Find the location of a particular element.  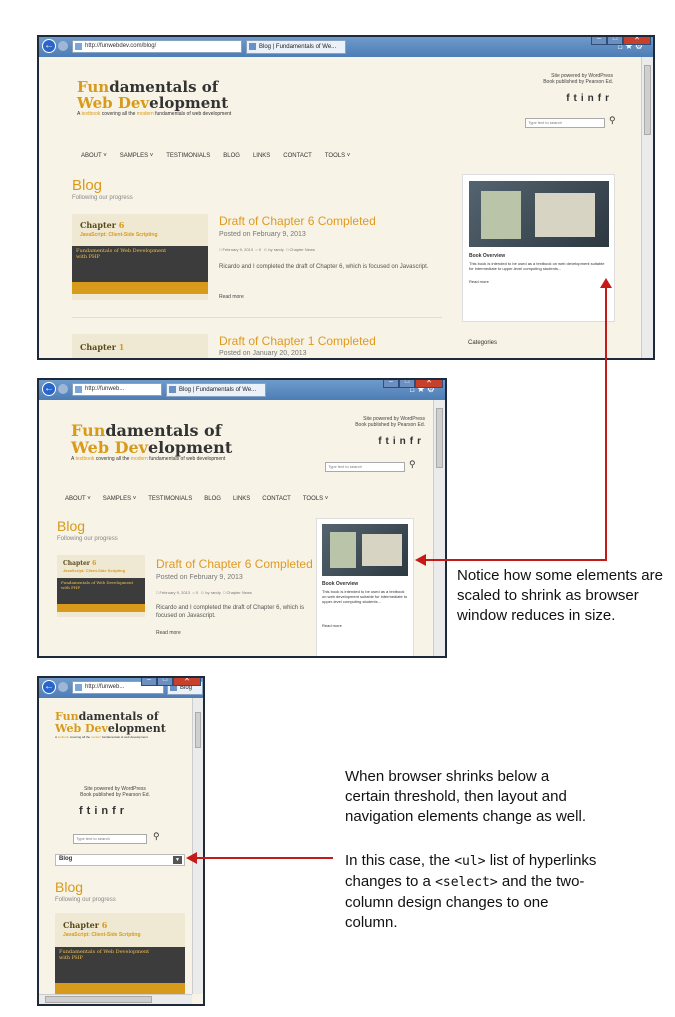

nav-links-2: LINKS is located at coordinates (241, 499).